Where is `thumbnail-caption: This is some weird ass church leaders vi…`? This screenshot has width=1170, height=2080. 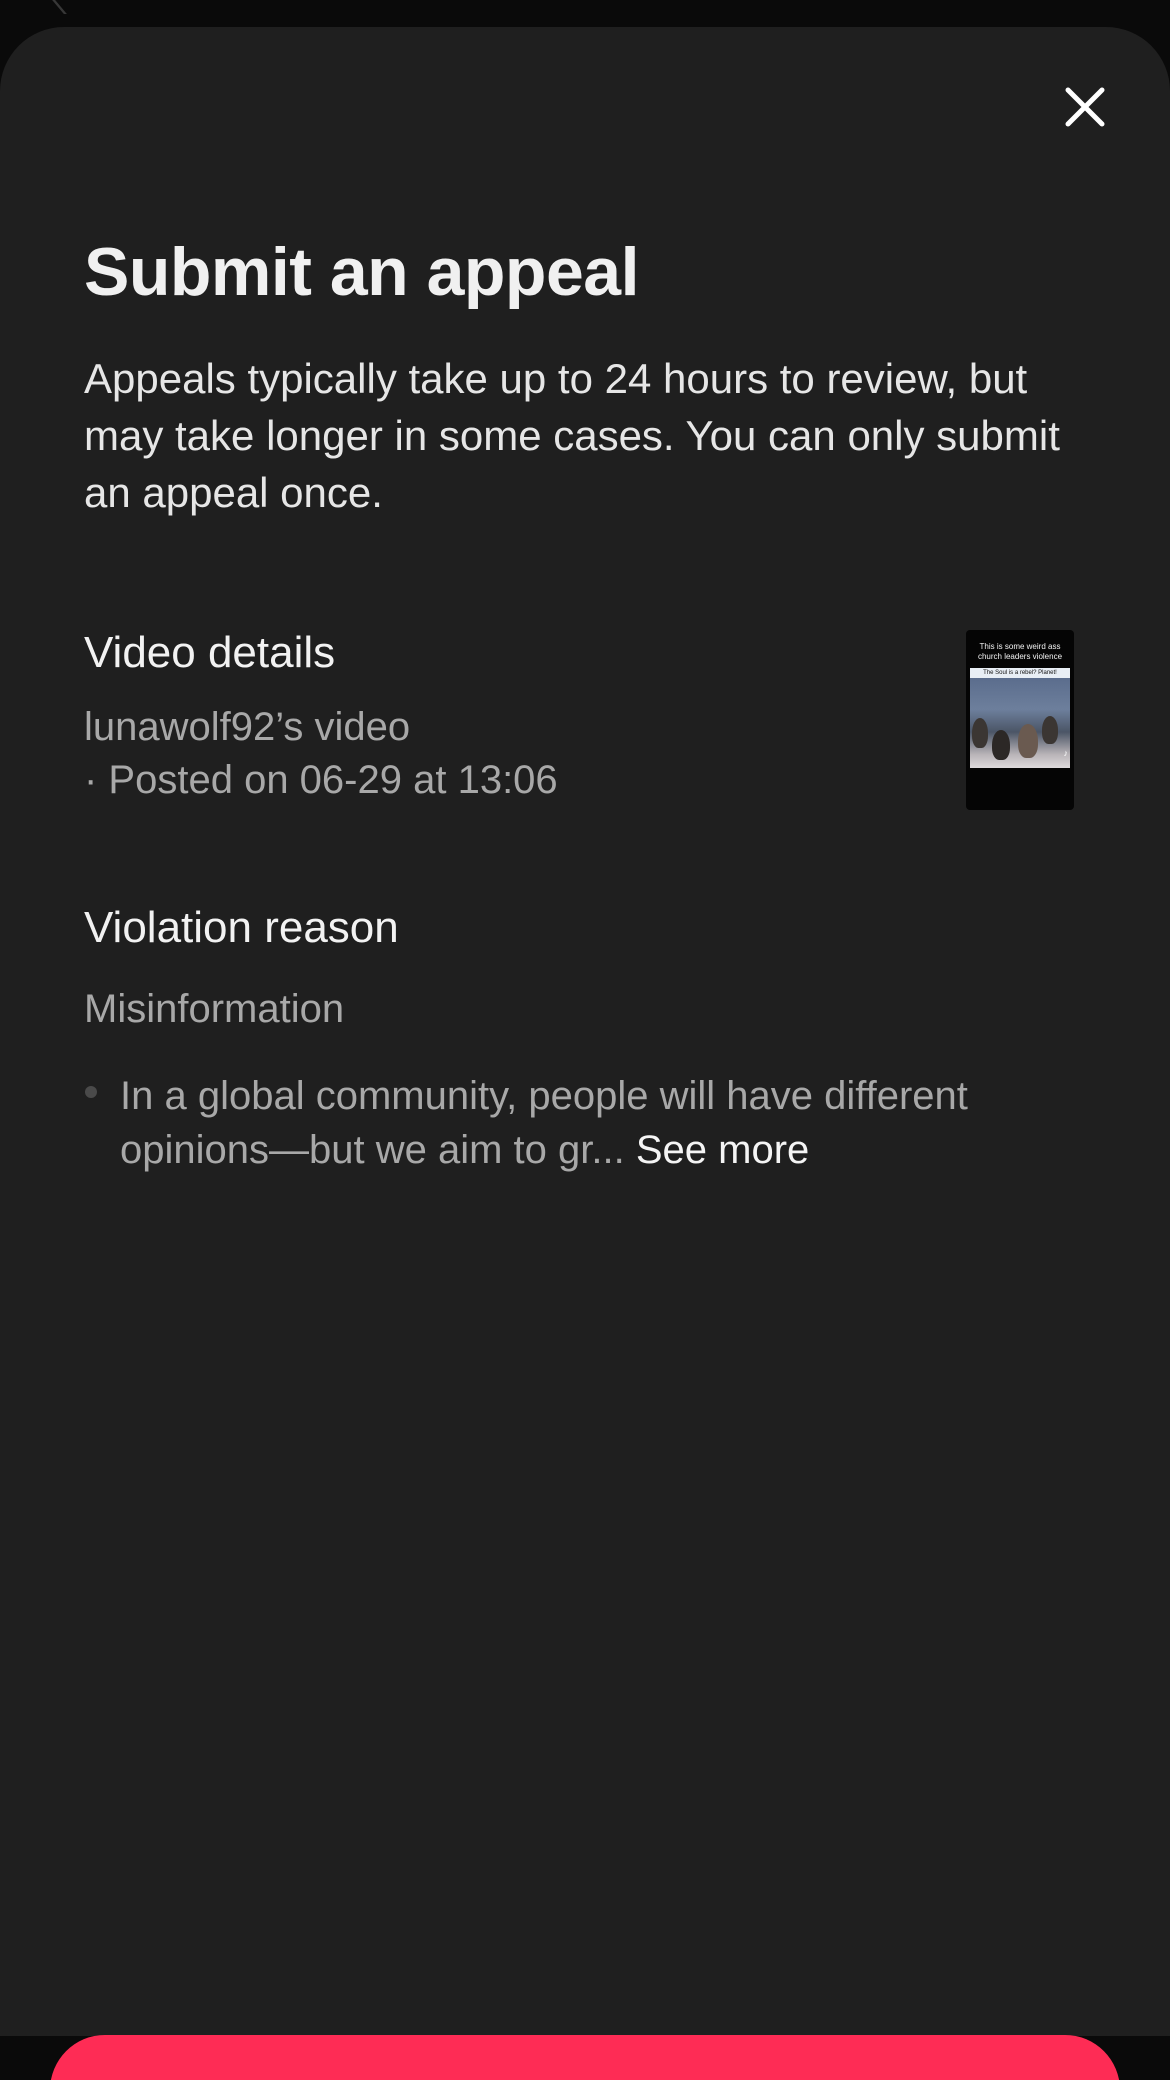 thumbnail-caption: This is some weird ass church leaders vi… is located at coordinates (1020, 651).